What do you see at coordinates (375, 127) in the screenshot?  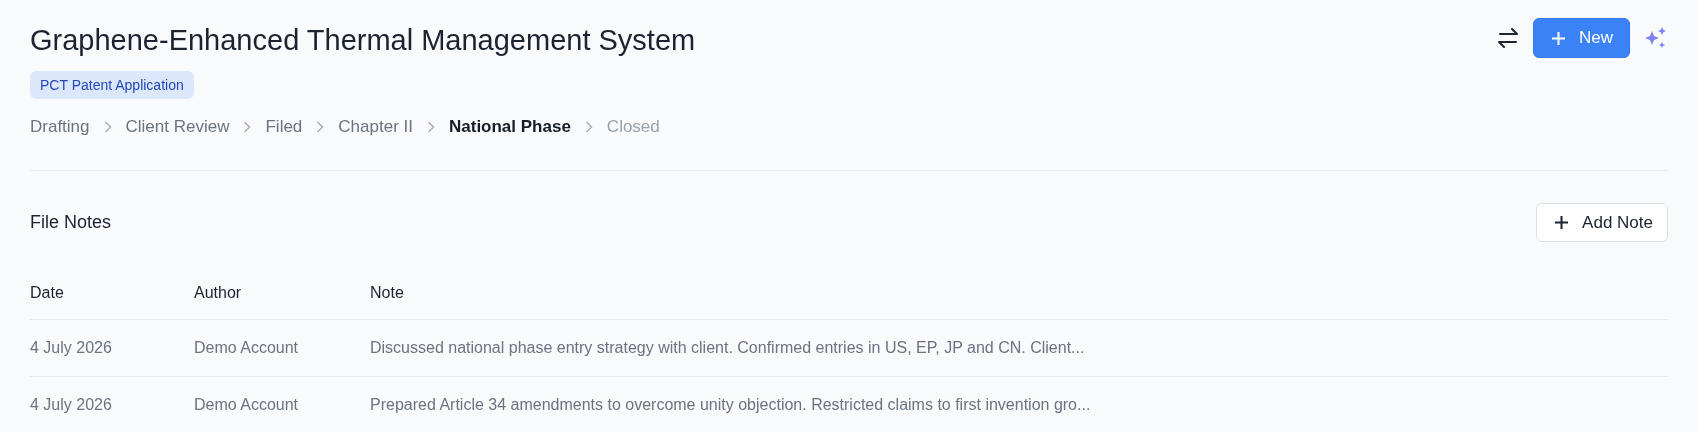 I see `stage-label: Chapter II` at bounding box center [375, 127].